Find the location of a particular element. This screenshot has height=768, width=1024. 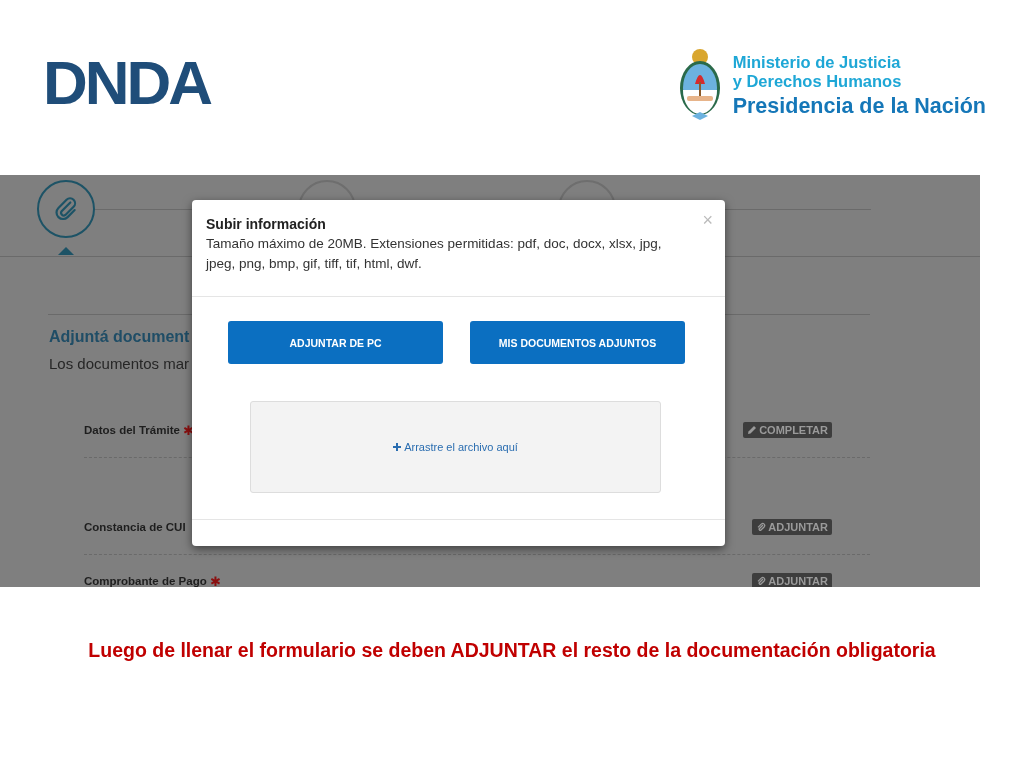

ministry-name: y Derechos Humanos is located at coordinates (817, 81).